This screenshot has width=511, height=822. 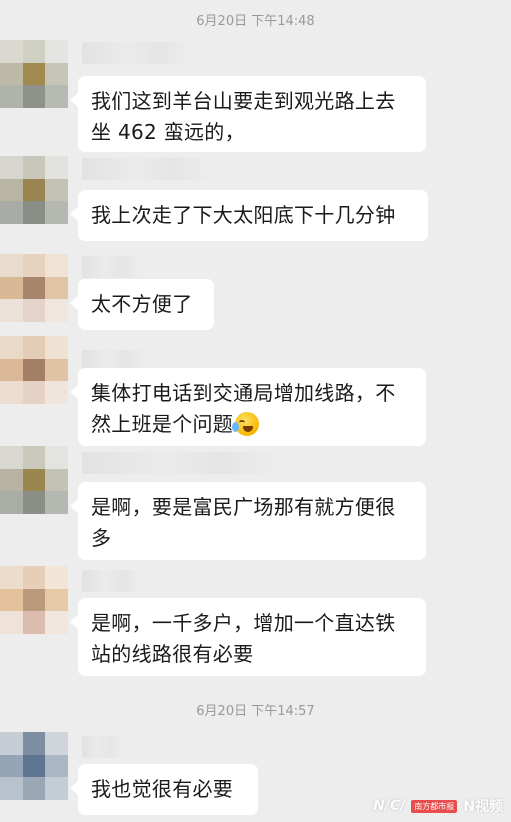 I want to click on timestamp: 6月20日 下午14:48, so click(x=255, y=21).